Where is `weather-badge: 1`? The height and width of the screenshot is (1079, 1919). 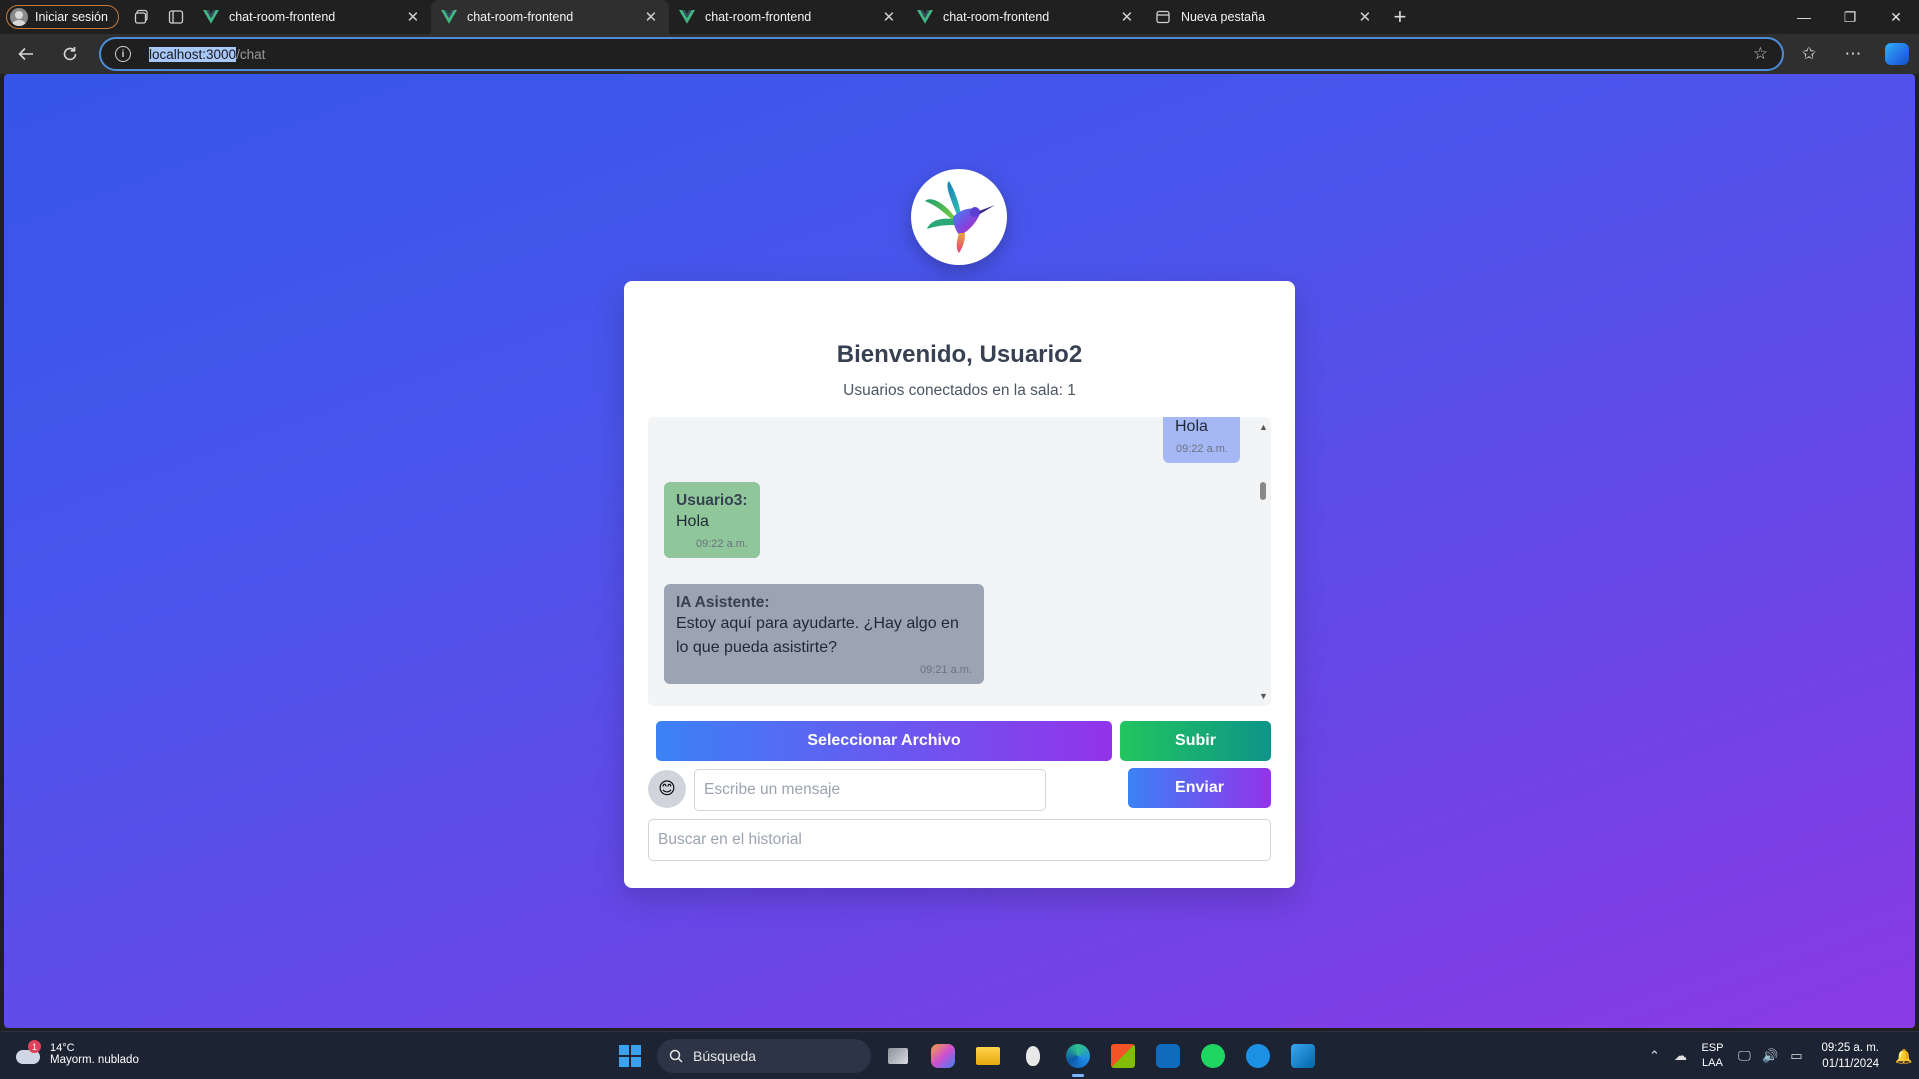
weather-badge: 1 is located at coordinates (34, 1046).